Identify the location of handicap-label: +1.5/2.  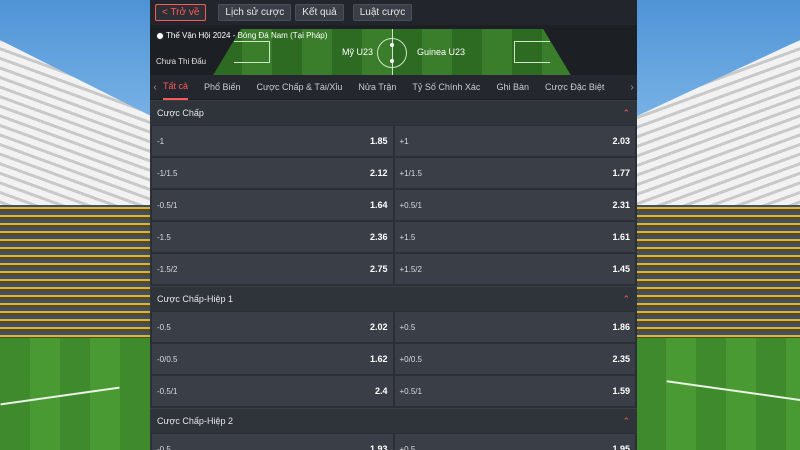
(410, 269).